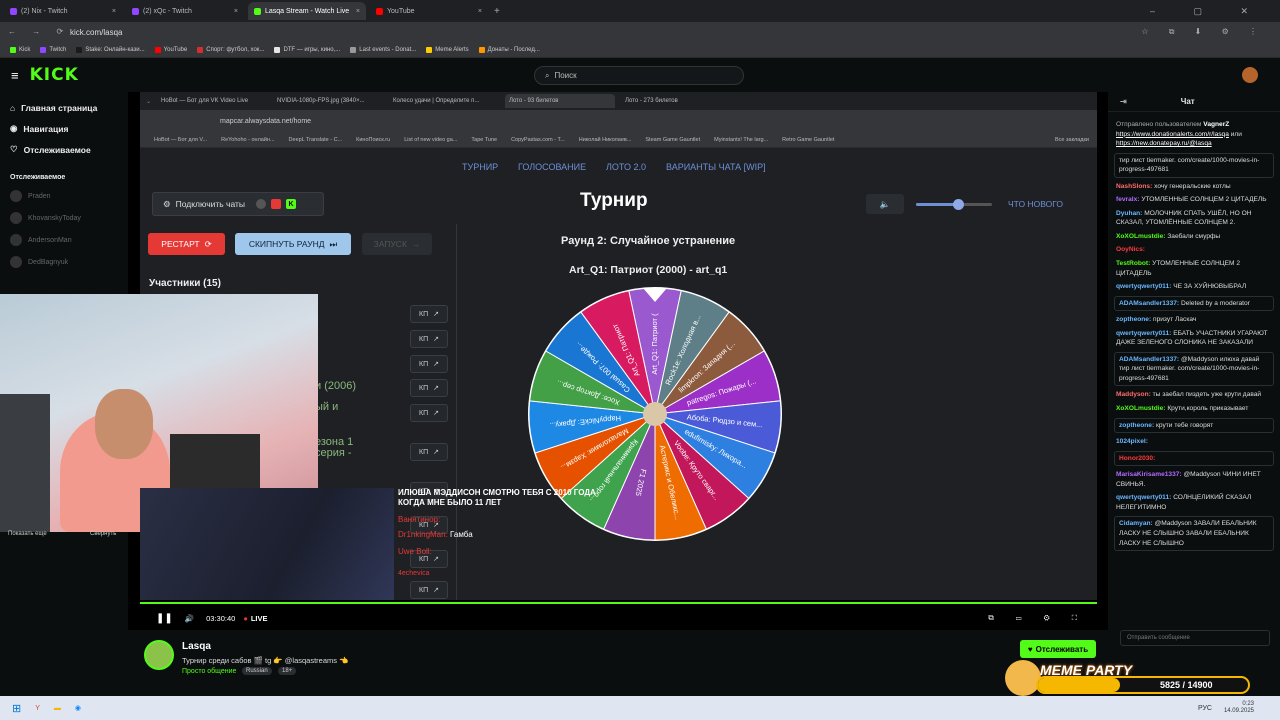 Image resolution: width=1280 pixels, height=720 pixels. I want to click on inner-url: mapcar.alwaysdata.net/home, so click(266, 121).